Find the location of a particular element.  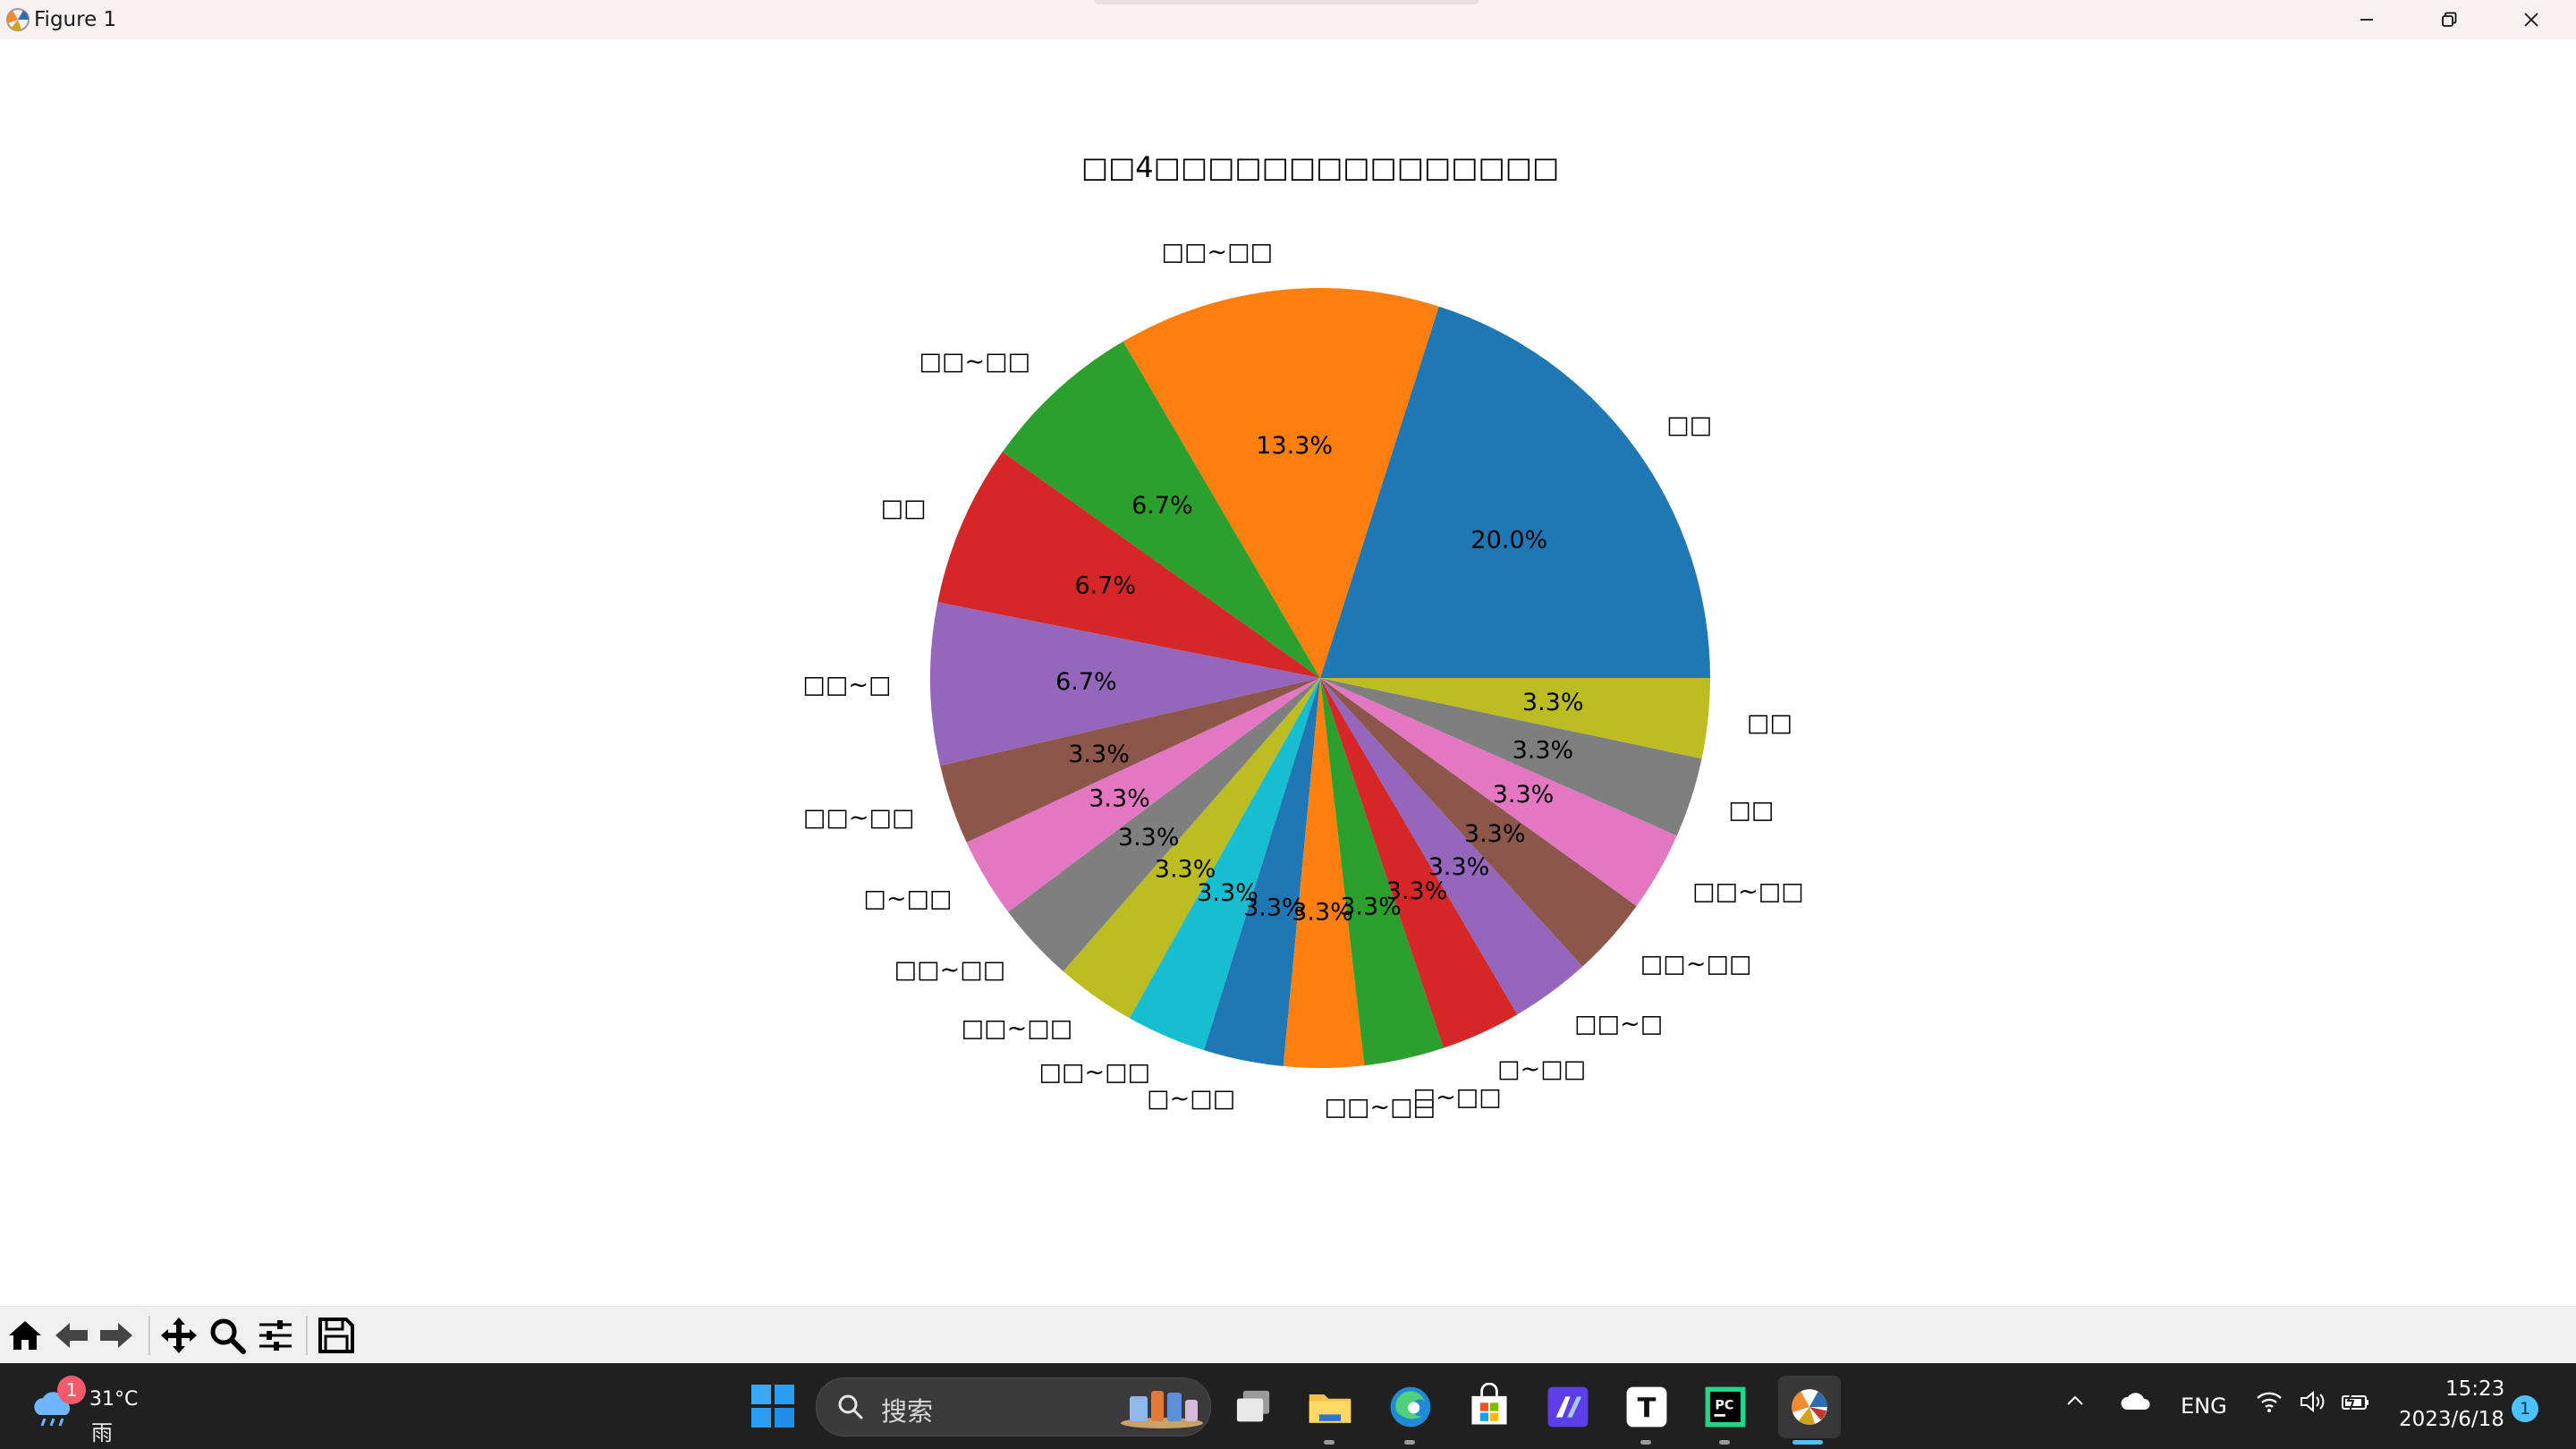

battery-button is located at coordinates (2355, 1404).